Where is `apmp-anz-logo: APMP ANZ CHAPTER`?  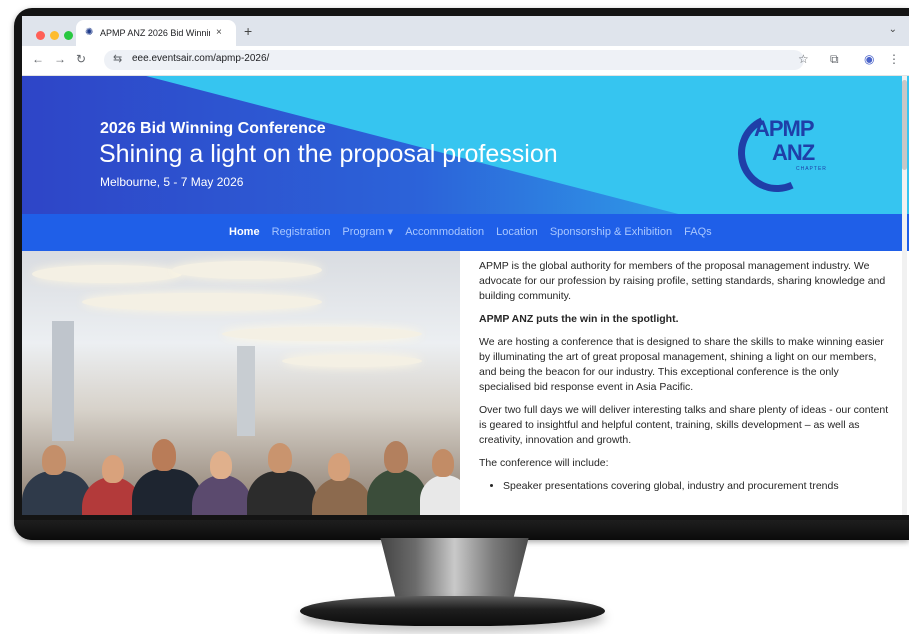 apmp-anz-logo: APMP ANZ CHAPTER is located at coordinates (780, 152).